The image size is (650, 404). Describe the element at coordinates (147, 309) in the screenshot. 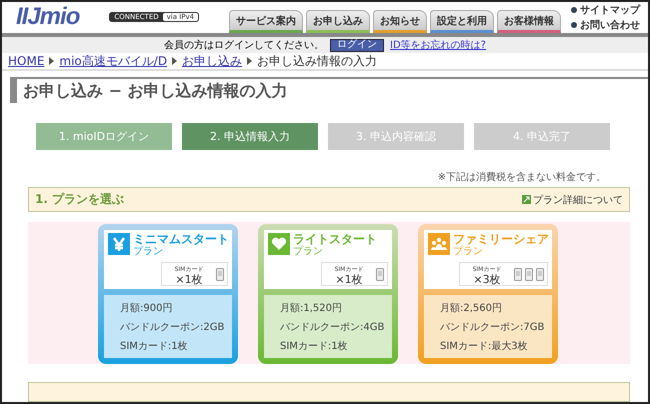

I see `plan-detail: 月額:900円` at that location.